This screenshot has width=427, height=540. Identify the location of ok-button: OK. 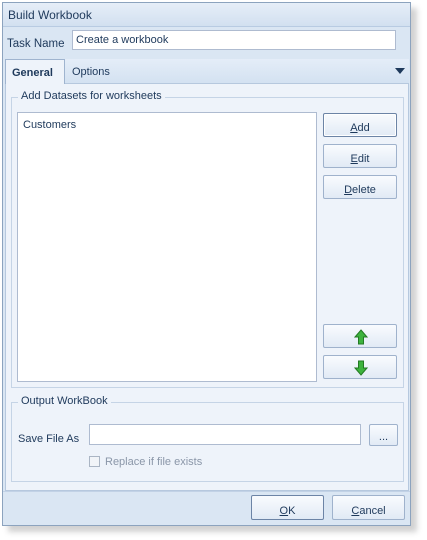
(287, 507).